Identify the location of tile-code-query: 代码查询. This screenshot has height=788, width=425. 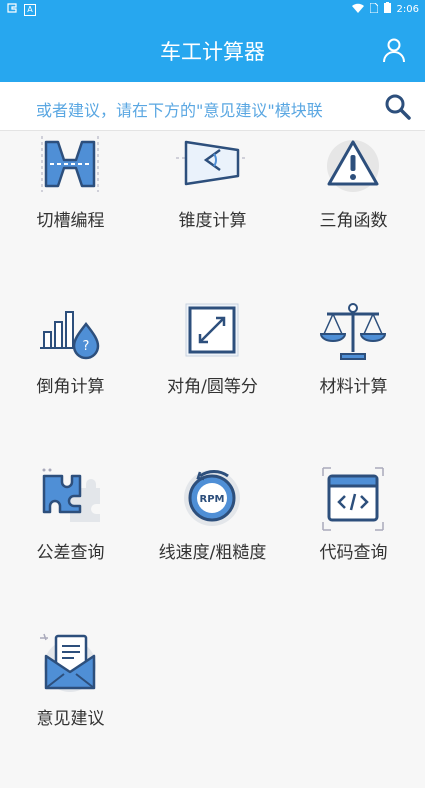
(353, 542).